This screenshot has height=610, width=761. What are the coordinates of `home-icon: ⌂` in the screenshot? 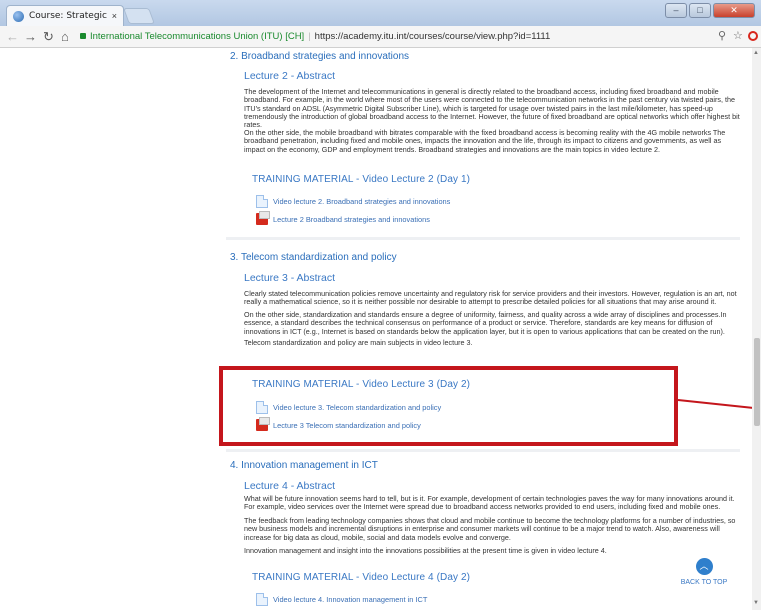 It's located at (65, 37).